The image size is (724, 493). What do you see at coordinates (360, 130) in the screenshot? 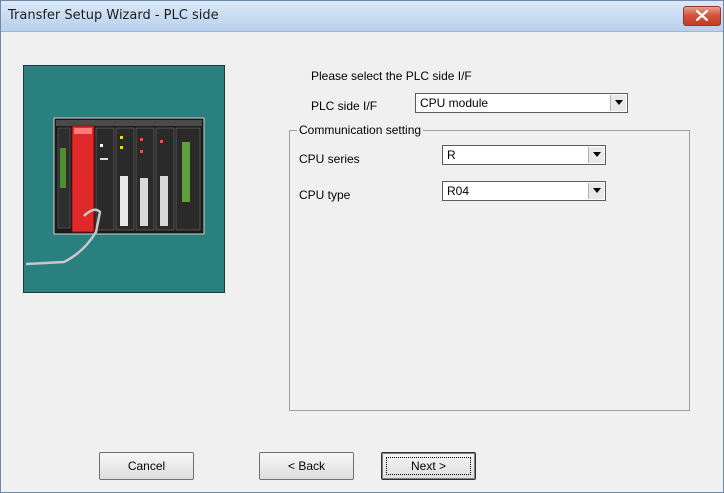
I see `communication-setting-label: Communication setting` at bounding box center [360, 130].